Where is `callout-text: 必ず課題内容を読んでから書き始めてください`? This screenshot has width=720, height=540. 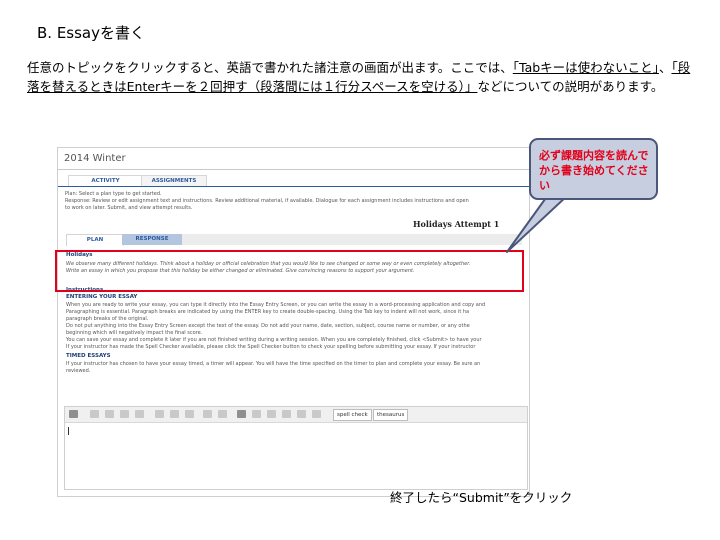
callout-text: 必ず課題内容を読んでから書き始めてください is located at coordinates (594, 170).